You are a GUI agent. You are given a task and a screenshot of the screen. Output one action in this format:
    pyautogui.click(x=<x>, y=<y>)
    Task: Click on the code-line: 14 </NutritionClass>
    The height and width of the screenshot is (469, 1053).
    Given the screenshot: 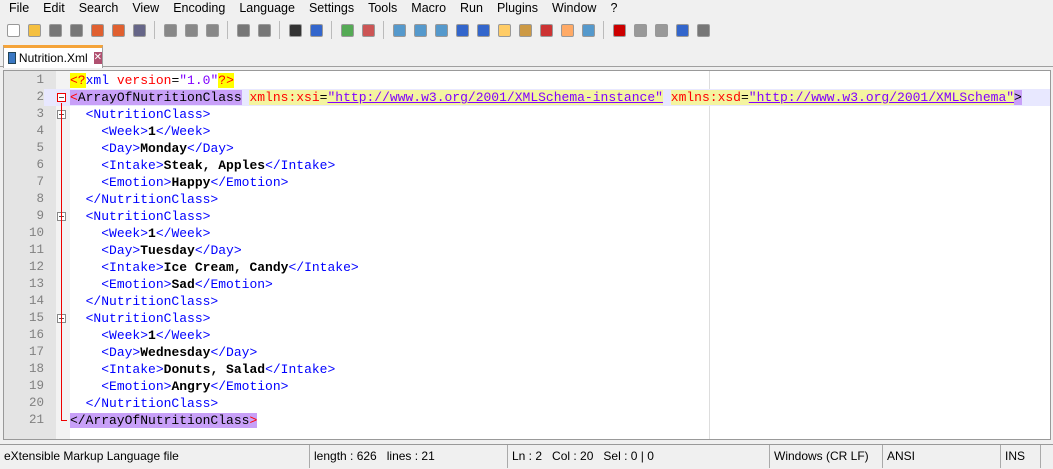 What is the action you would take?
    pyautogui.click(x=527, y=301)
    